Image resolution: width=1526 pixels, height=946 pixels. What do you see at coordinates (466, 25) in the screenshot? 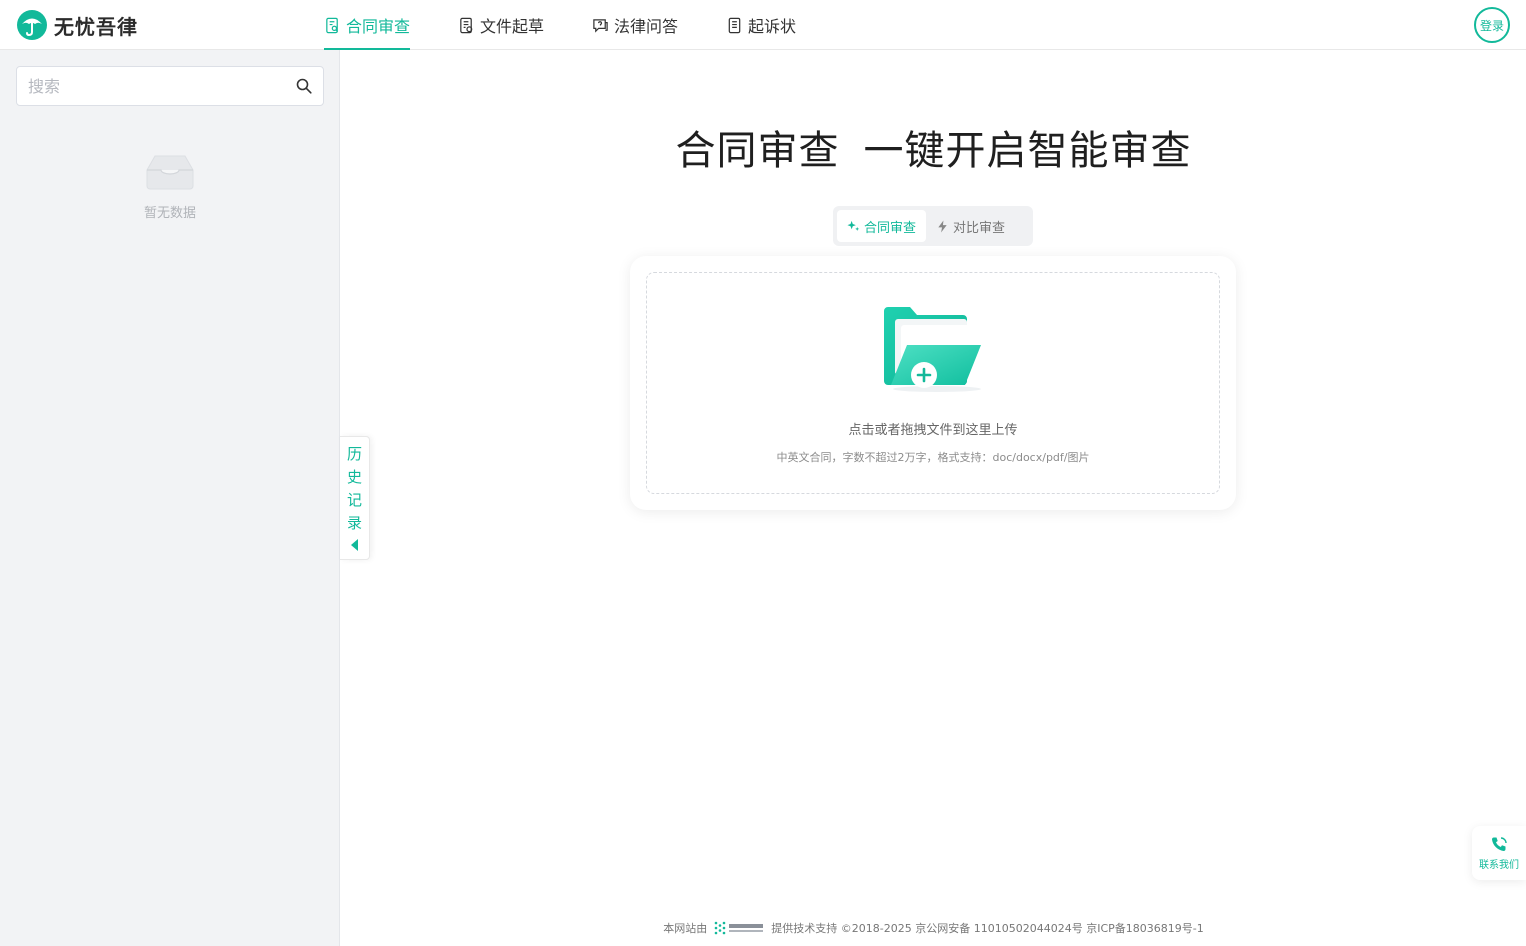
I see `document-draft-icon` at bounding box center [466, 25].